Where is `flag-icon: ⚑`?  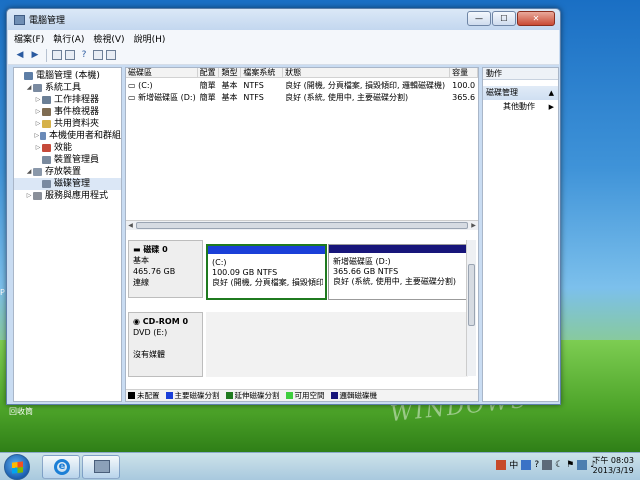
flag-icon: ⚑ is located at coordinates (570, 465).